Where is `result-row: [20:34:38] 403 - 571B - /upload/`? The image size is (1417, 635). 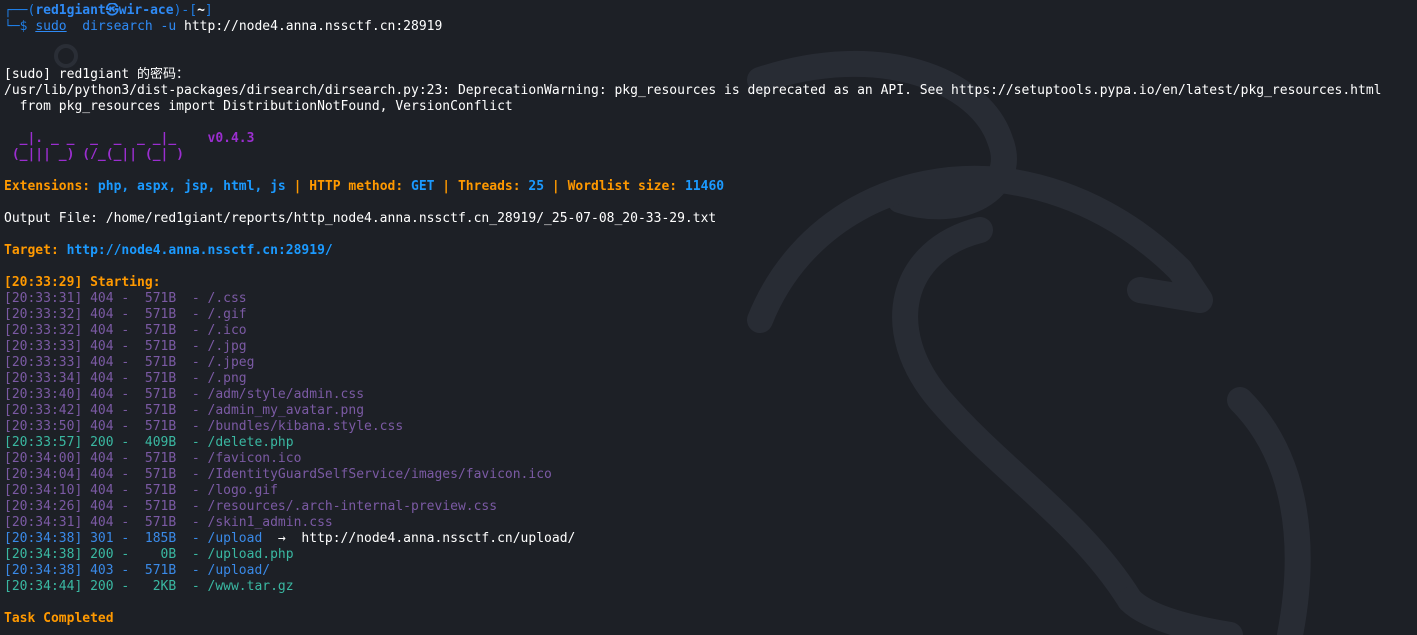
result-row: [20:34:38] 403 - 571B - /upload/ is located at coordinates (709, 571).